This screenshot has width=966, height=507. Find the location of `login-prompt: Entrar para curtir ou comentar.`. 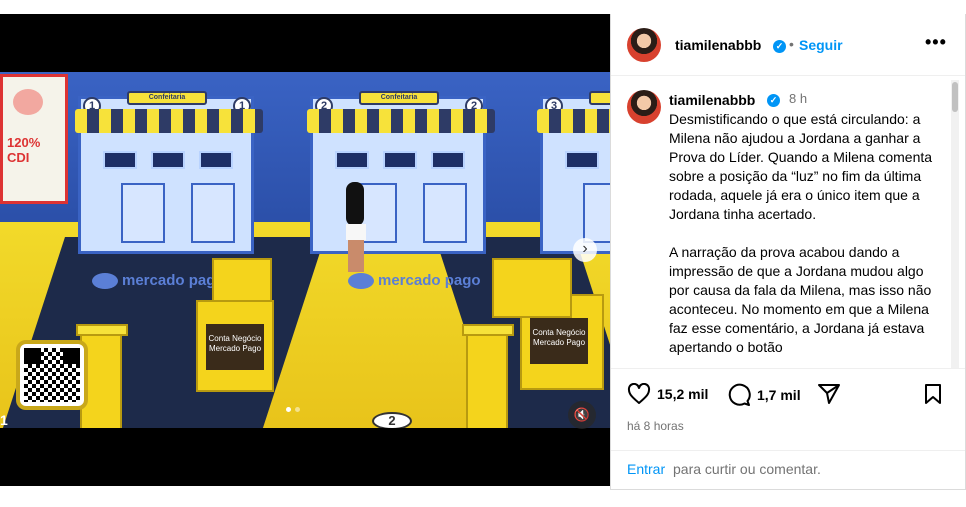

login-prompt: Entrar para curtir ou comentar. is located at coordinates (788, 470).